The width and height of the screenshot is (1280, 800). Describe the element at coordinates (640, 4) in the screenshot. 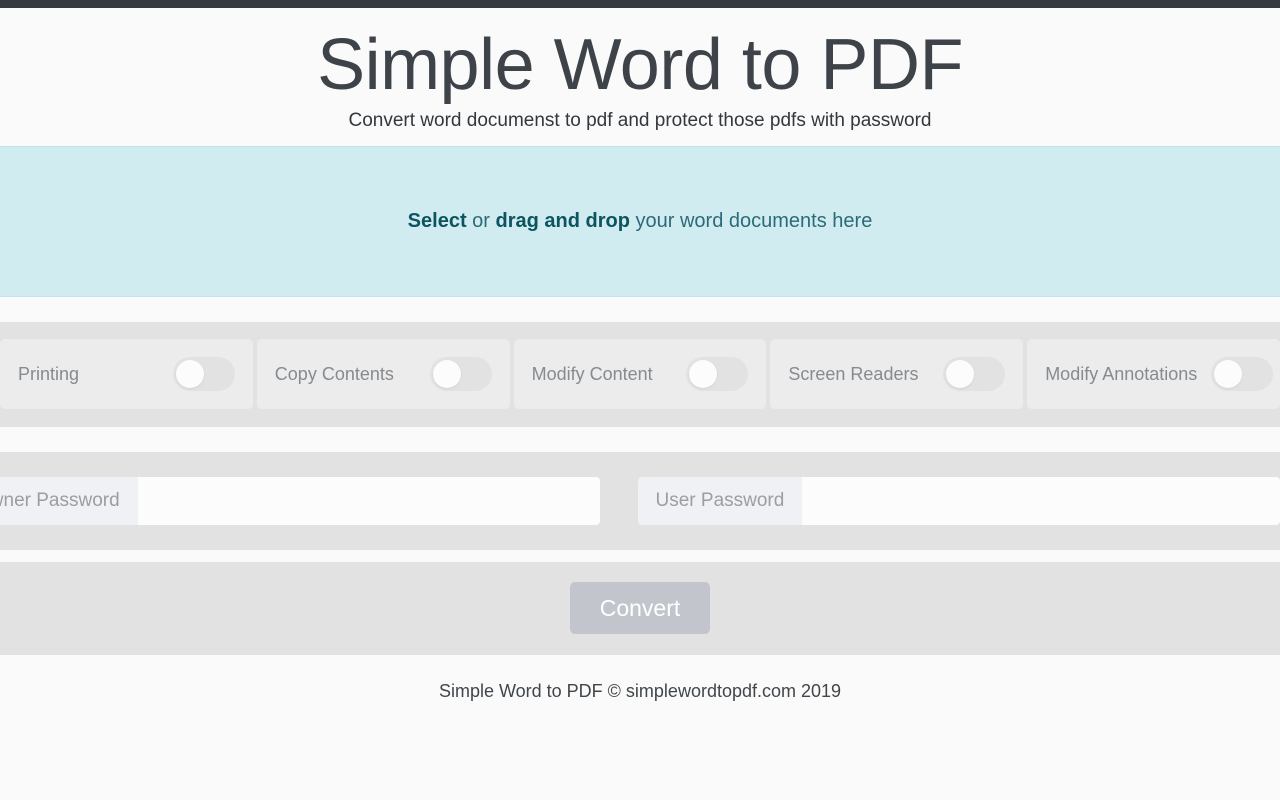

I see `top-navbar` at that location.